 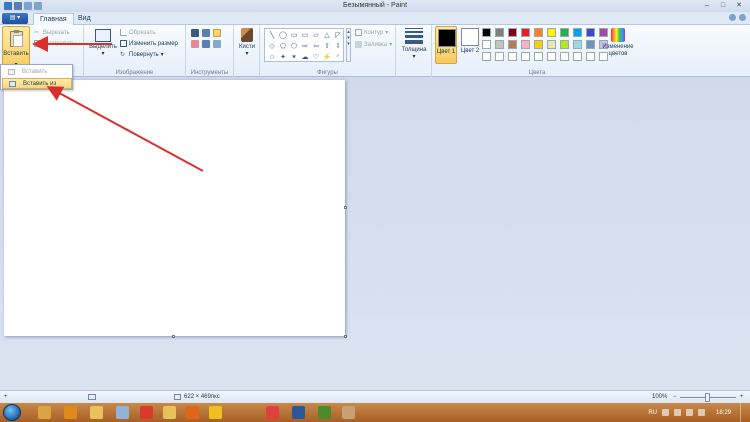 What do you see at coordinates (169, 412) in the screenshot?
I see `explorer-window-icon` at bounding box center [169, 412].